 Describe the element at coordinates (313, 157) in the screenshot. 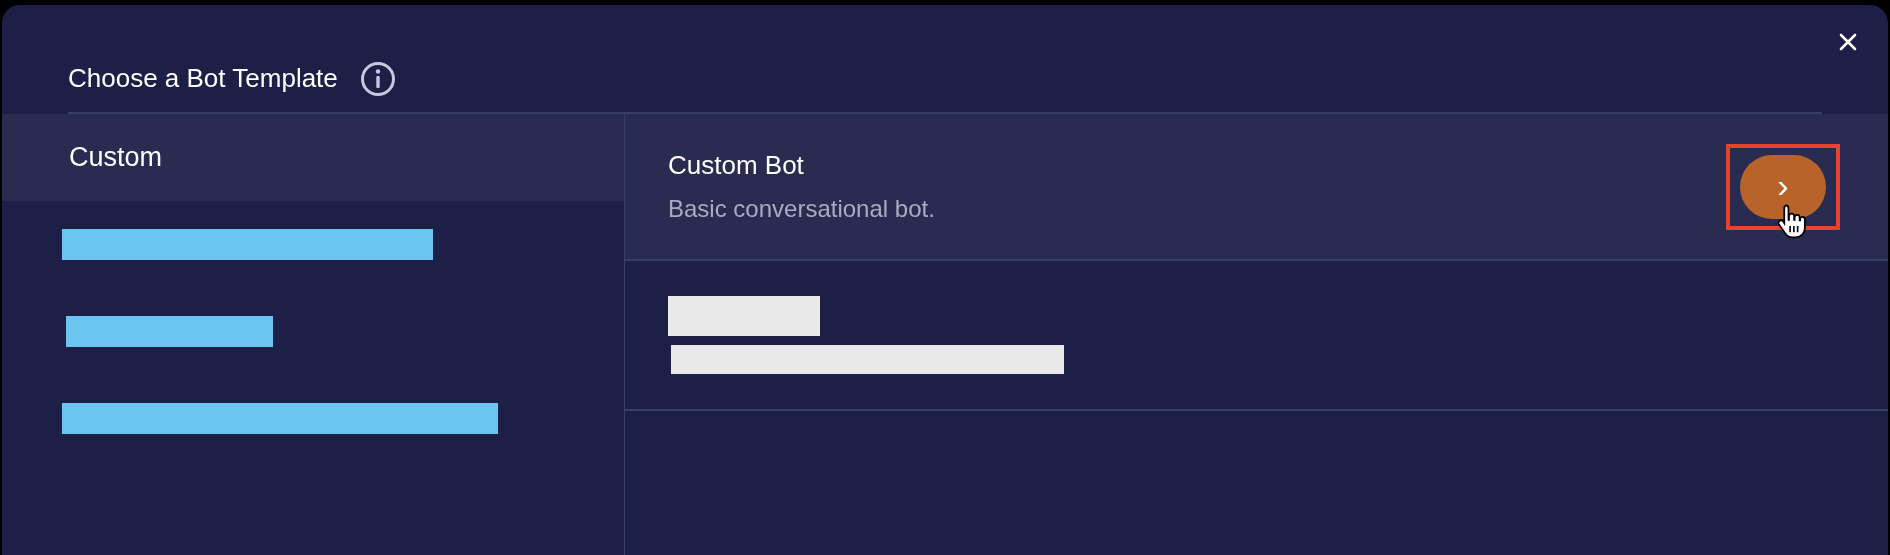

I see `category-item: Custom` at that location.